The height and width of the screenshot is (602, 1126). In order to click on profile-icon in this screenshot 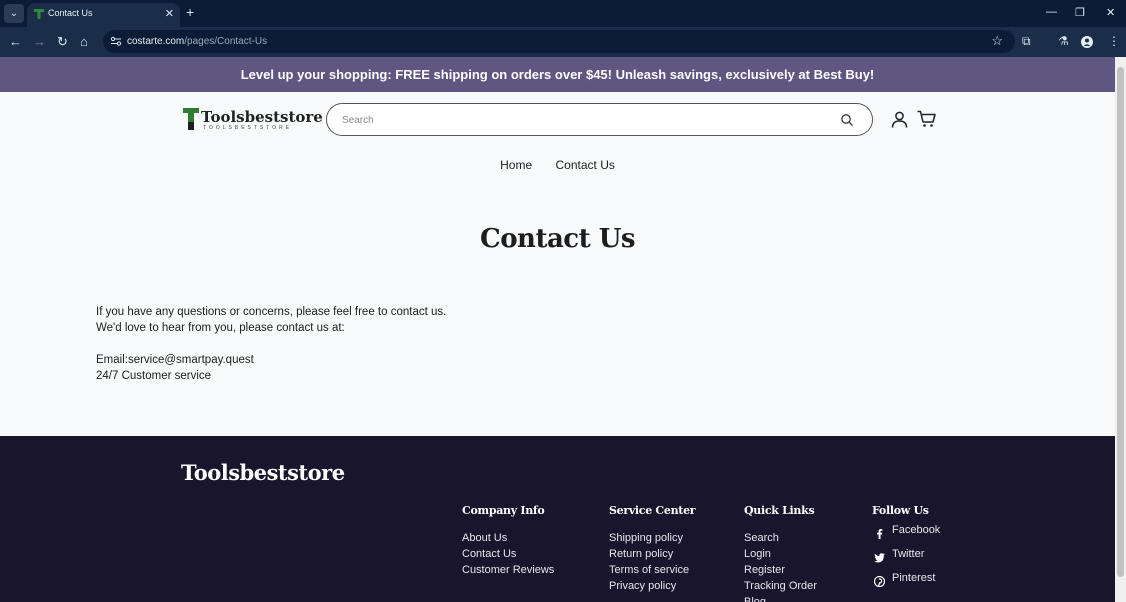, I will do `click(1087, 42)`.